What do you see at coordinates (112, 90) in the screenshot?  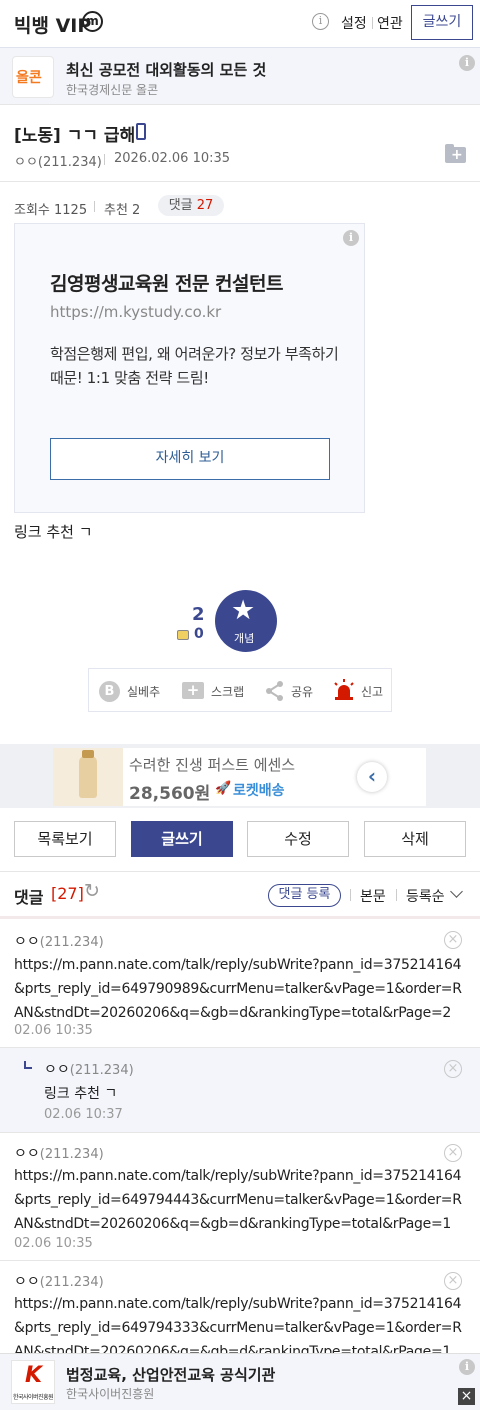 I see `top-ad-source: 한국경제신문 올콘` at bounding box center [112, 90].